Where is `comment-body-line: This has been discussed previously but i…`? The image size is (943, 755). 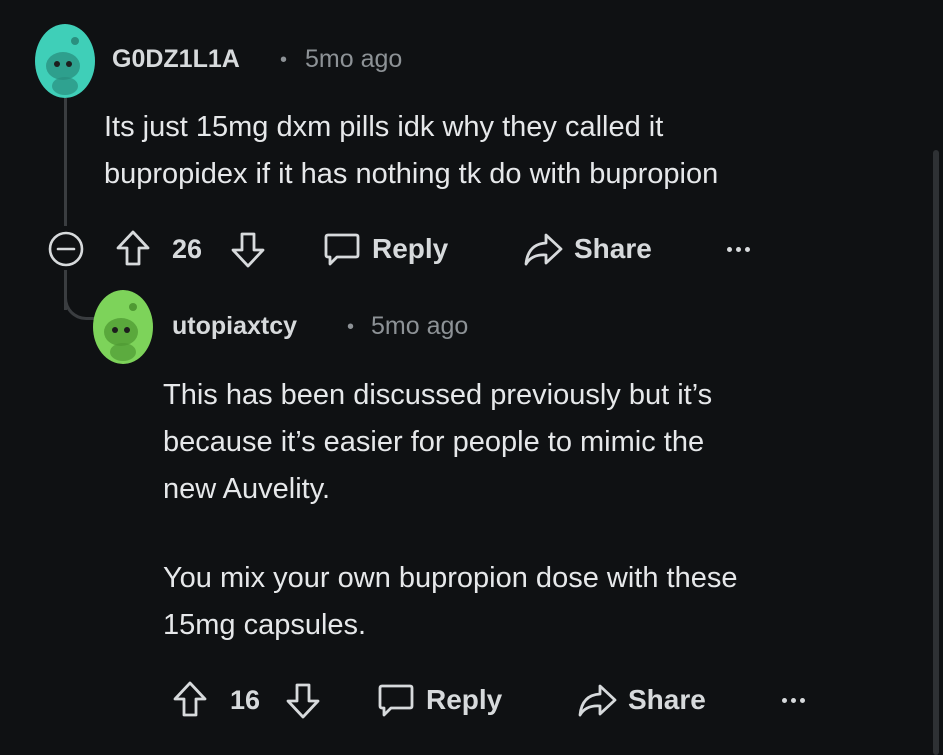
comment-body-line: This has been discussed previously but i… is located at coordinates (438, 395).